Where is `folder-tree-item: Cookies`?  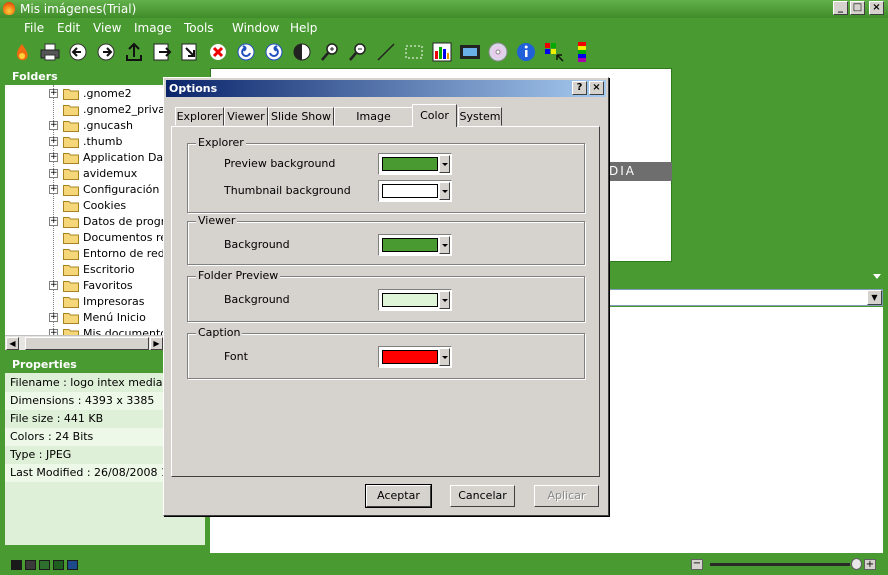
folder-tree-item: Cookies is located at coordinates (85, 206).